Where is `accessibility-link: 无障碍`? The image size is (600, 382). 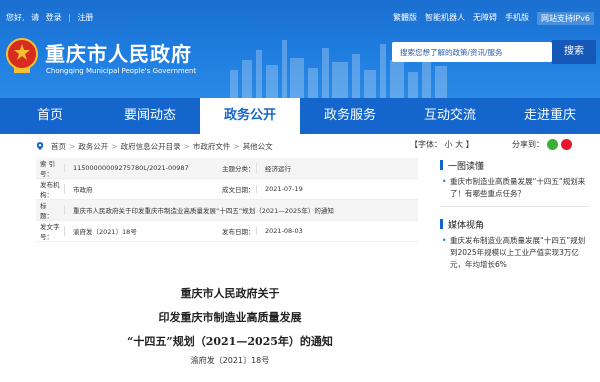
accessibility-link: 无障碍 is located at coordinates (485, 18).